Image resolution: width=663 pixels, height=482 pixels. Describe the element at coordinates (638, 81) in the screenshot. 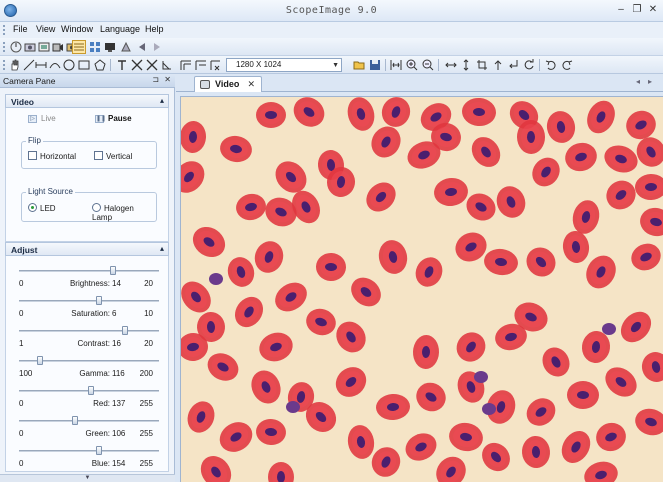

I see `tab-scroll-left-icon: ◂` at that location.